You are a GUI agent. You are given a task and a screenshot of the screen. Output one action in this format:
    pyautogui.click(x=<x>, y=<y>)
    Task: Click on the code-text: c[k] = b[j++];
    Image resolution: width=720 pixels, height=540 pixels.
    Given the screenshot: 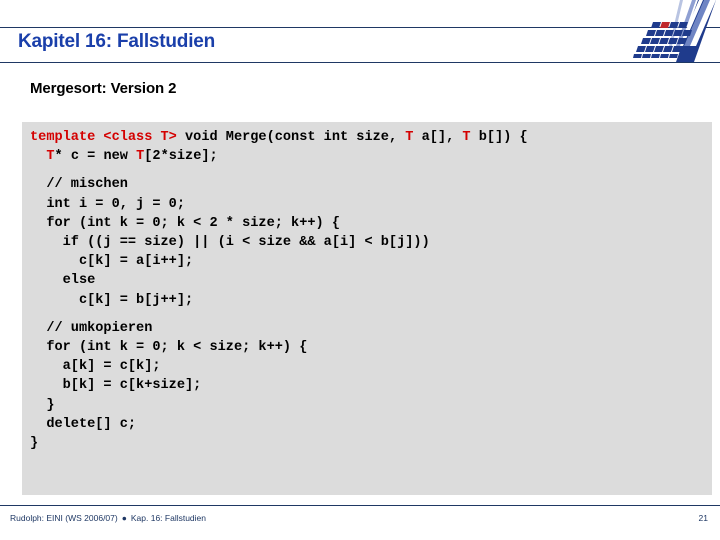 What is the action you would take?
    pyautogui.click(x=112, y=300)
    